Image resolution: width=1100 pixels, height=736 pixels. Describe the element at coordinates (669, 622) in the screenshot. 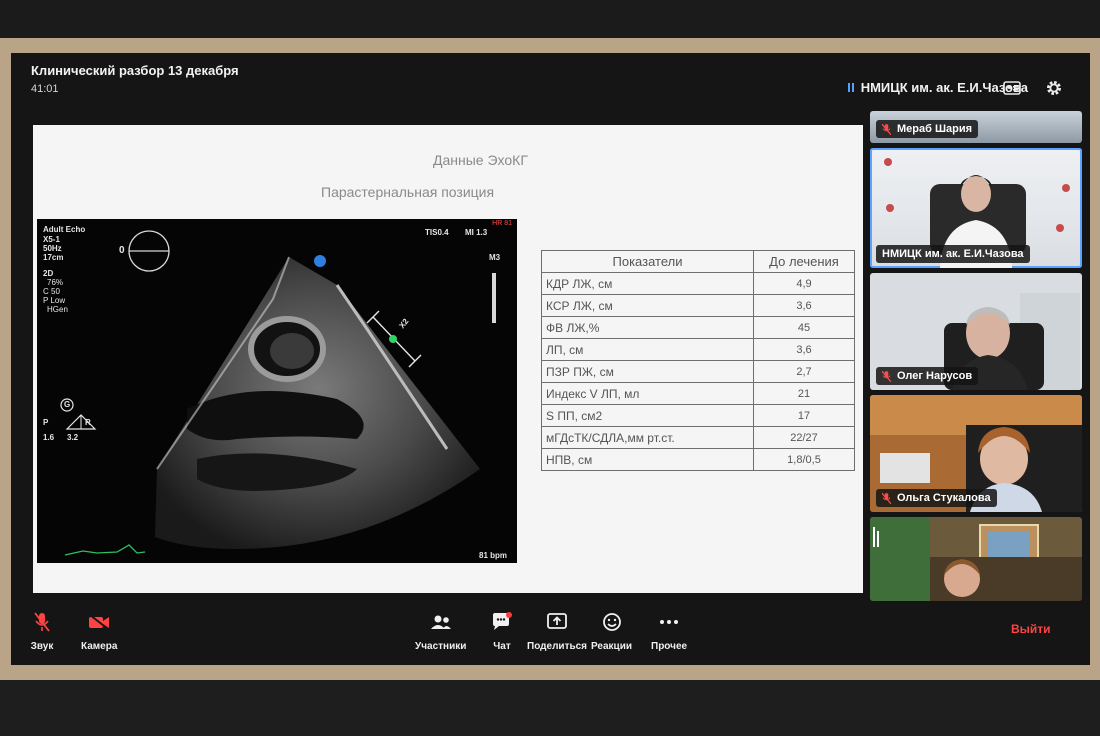

I see `more-dots-icon` at that location.